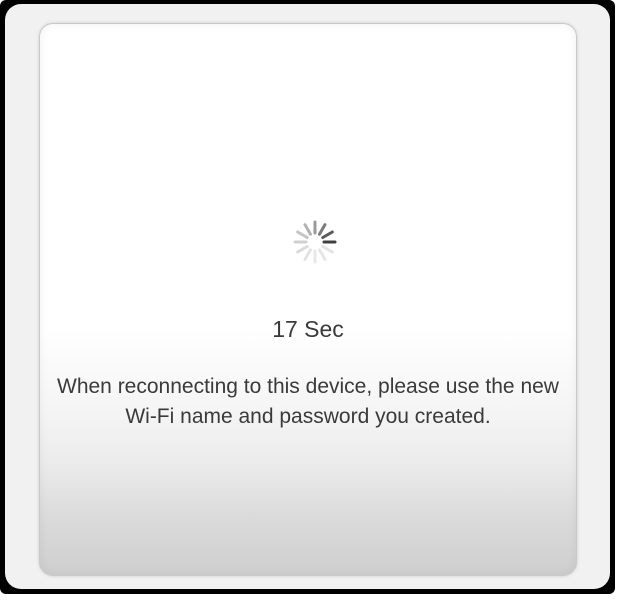 The image size is (623, 601). What do you see at coordinates (308, 329) in the screenshot?
I see `countdown-timer: 17 Sec` at bounding box center [308, 329].